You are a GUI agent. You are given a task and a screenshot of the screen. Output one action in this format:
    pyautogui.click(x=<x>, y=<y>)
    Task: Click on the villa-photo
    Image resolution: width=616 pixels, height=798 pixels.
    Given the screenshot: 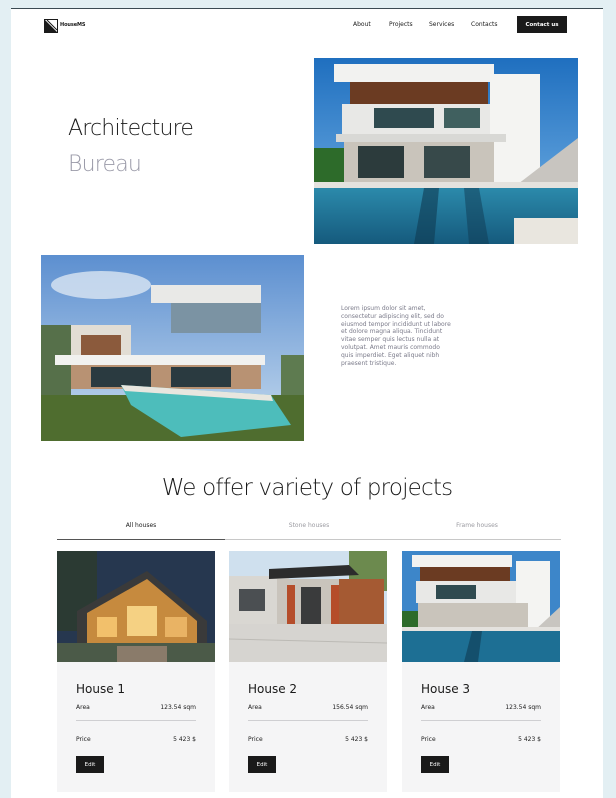 What is the action you would take?
    pyautogui.click(x=172, y=348)
    